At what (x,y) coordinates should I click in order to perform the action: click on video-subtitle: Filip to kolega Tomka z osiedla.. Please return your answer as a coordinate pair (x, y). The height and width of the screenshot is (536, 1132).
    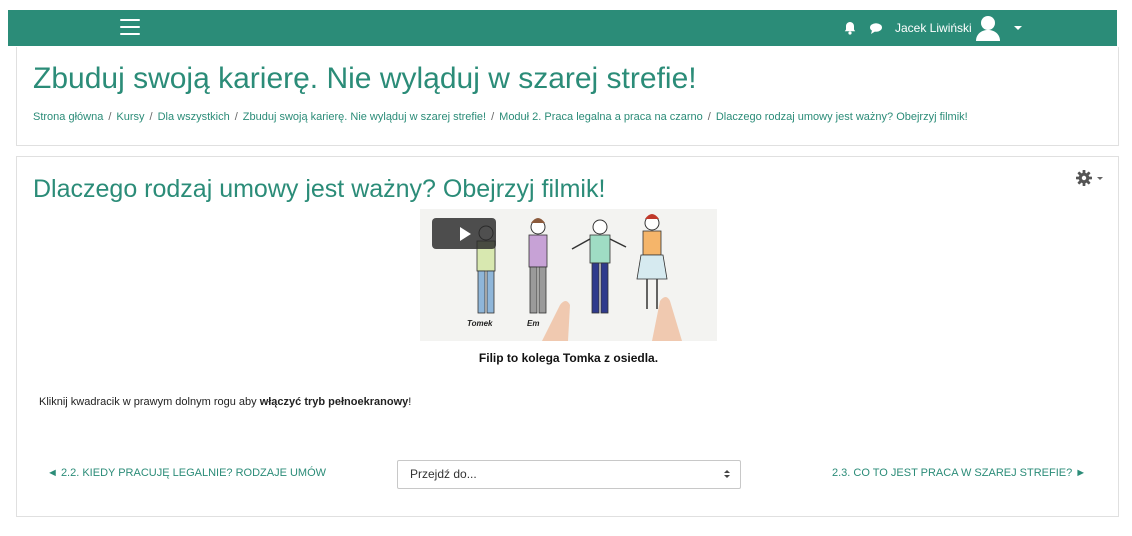
    Looking at the image, I should click on (568, 358).